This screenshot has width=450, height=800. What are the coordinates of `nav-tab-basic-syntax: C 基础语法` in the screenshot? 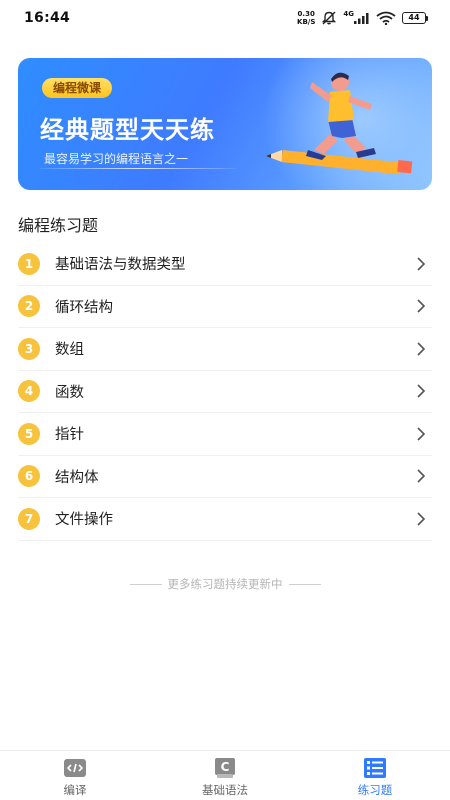 It's located at (225, 775).